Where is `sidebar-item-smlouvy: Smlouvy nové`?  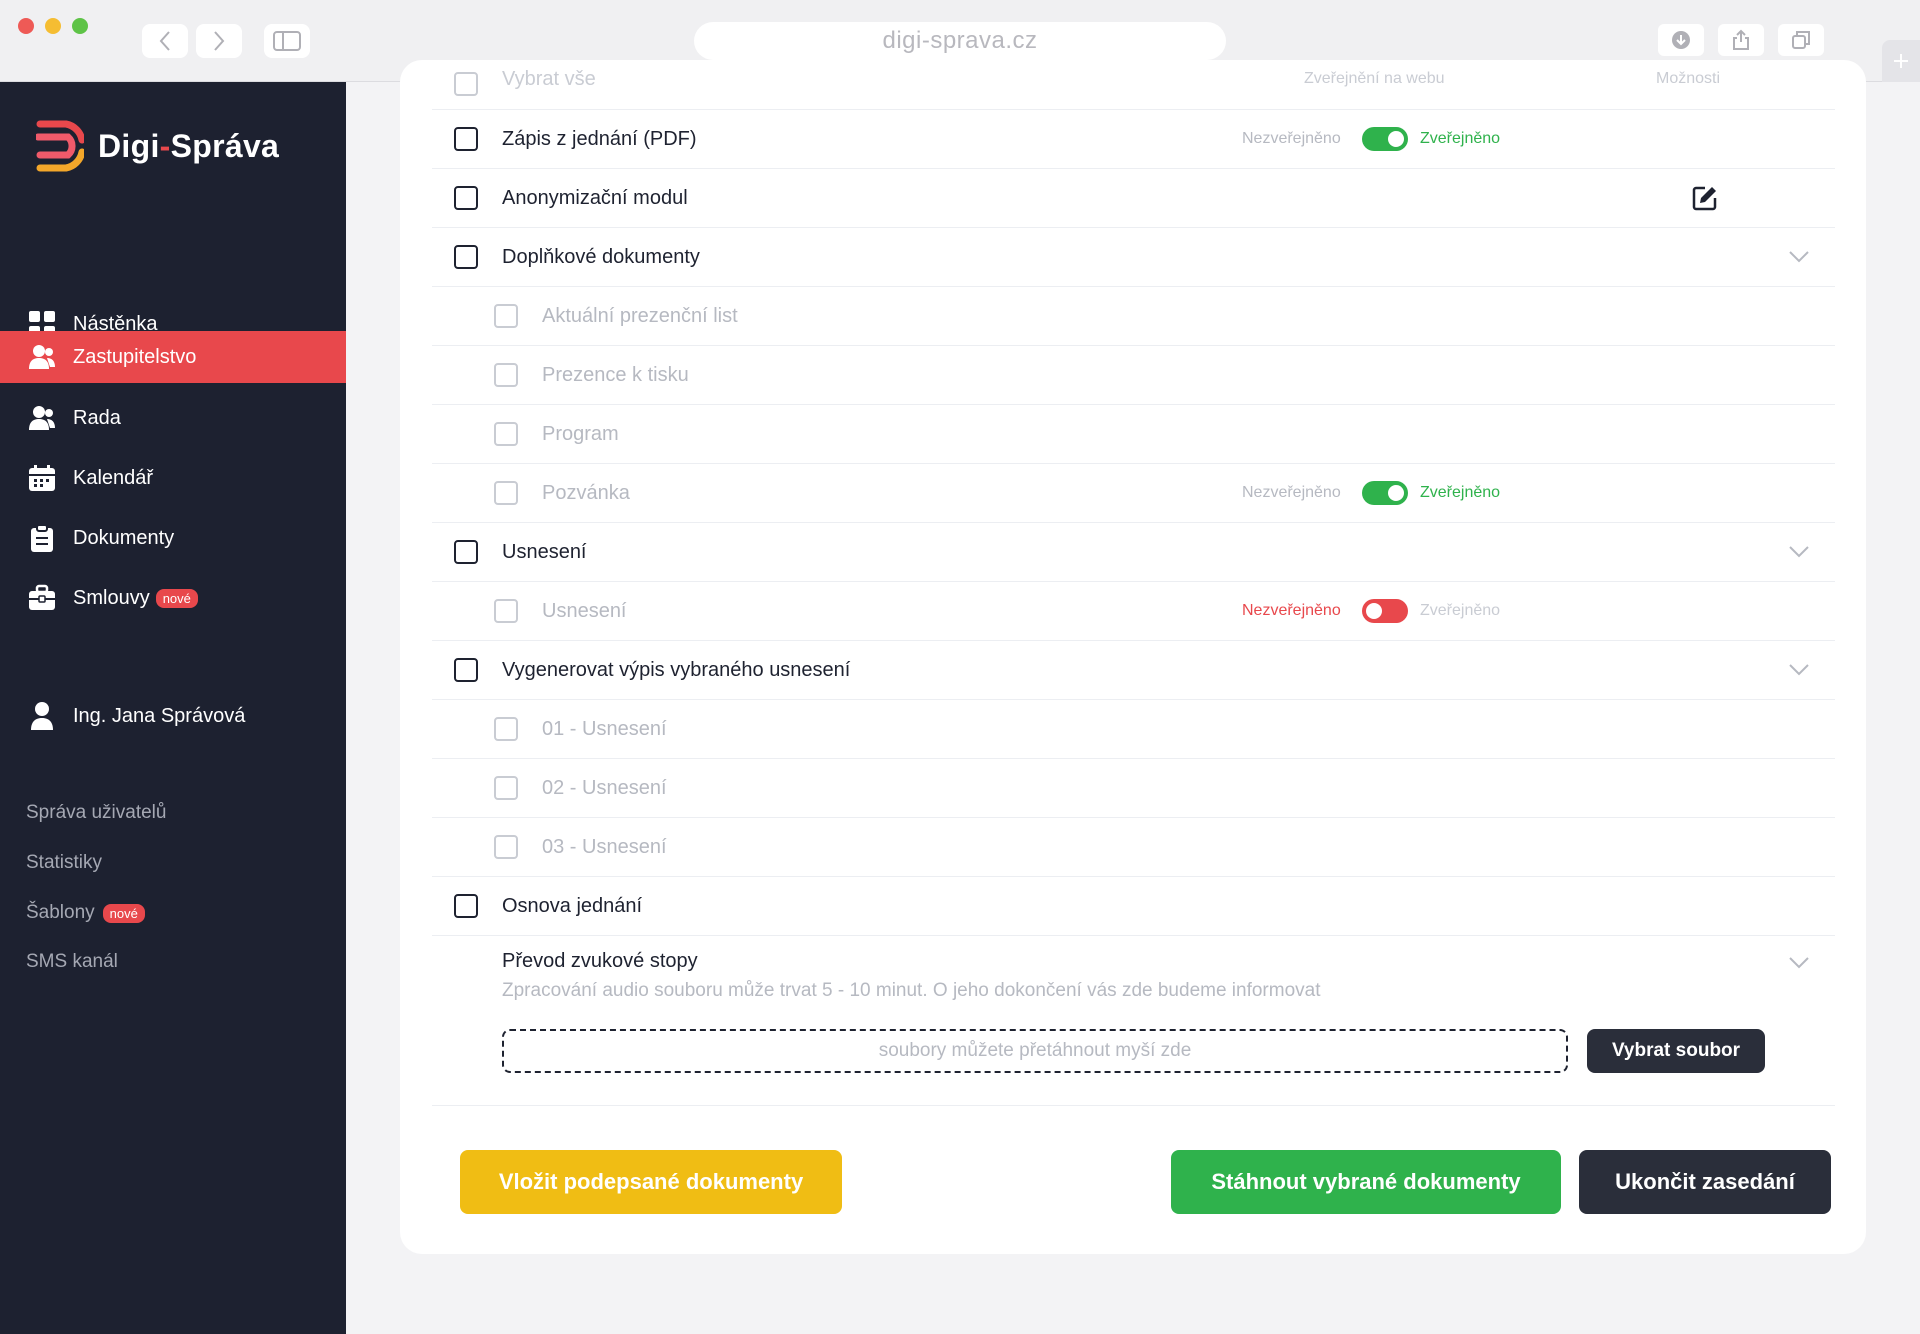 sidebar-item-smlouvy: Smlouvy nové is located at coordinates (173, 598).